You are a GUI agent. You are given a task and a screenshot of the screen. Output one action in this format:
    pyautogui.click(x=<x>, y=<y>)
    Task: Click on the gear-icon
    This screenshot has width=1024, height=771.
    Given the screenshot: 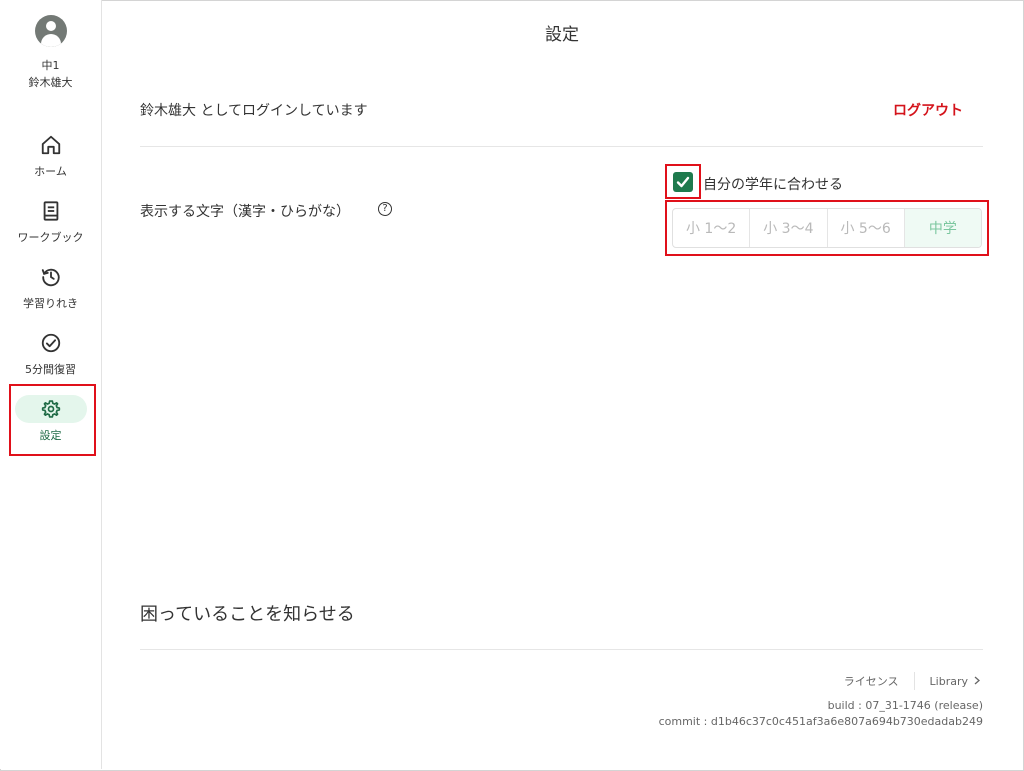 What is the action you would take?
    pyautogui.click(x=50, y=409)
    